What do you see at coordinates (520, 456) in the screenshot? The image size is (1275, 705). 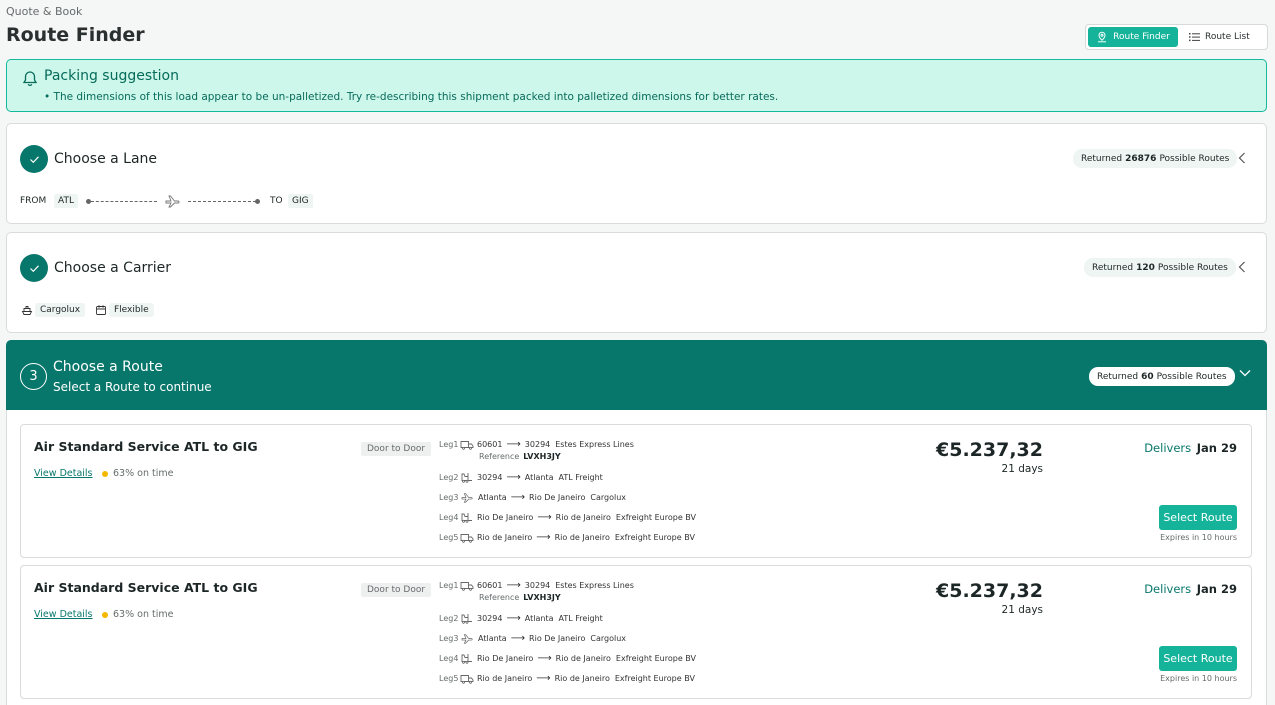 I see `reference: Reference LVXH3JY` at bounding box center [520, 456].